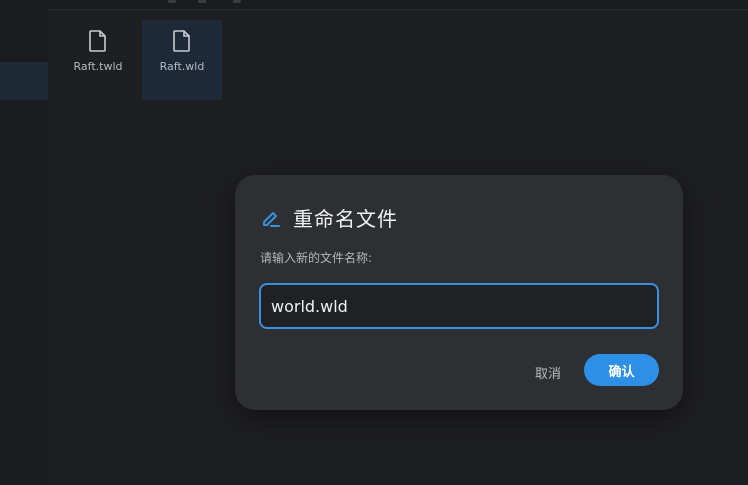  Describe the element at coordinates (24, 242) in the screenshot. I see `sidebar` at that location.